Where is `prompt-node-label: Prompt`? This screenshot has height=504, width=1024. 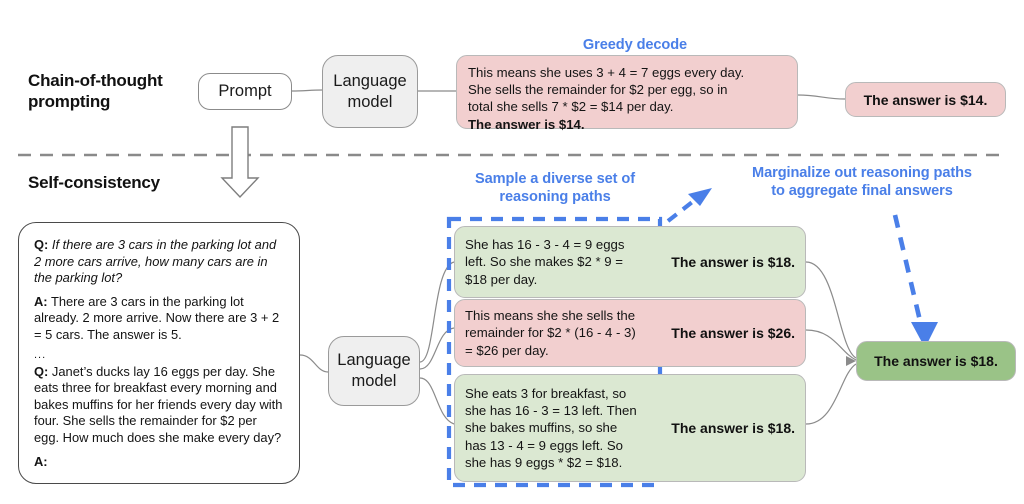
prompt-node-label: Prompt is located at coordinates (245, 91).